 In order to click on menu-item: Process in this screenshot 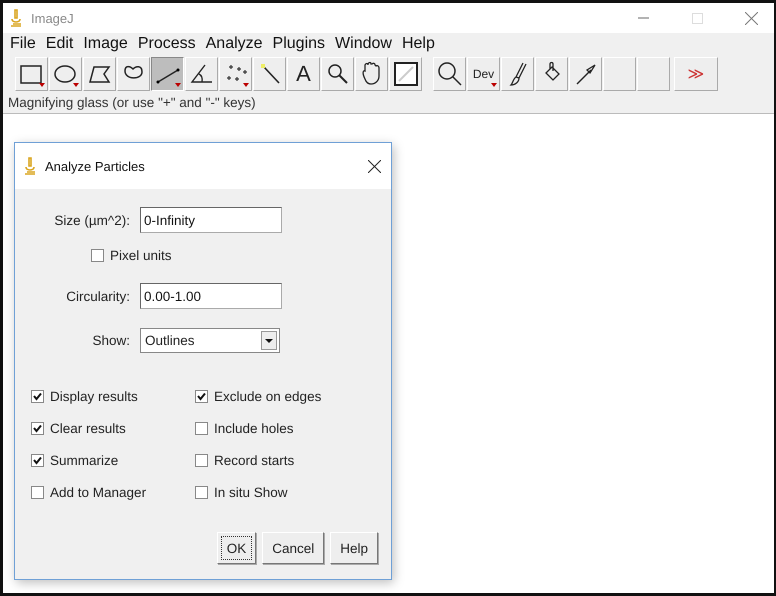, I will do `click(166, 44)`.